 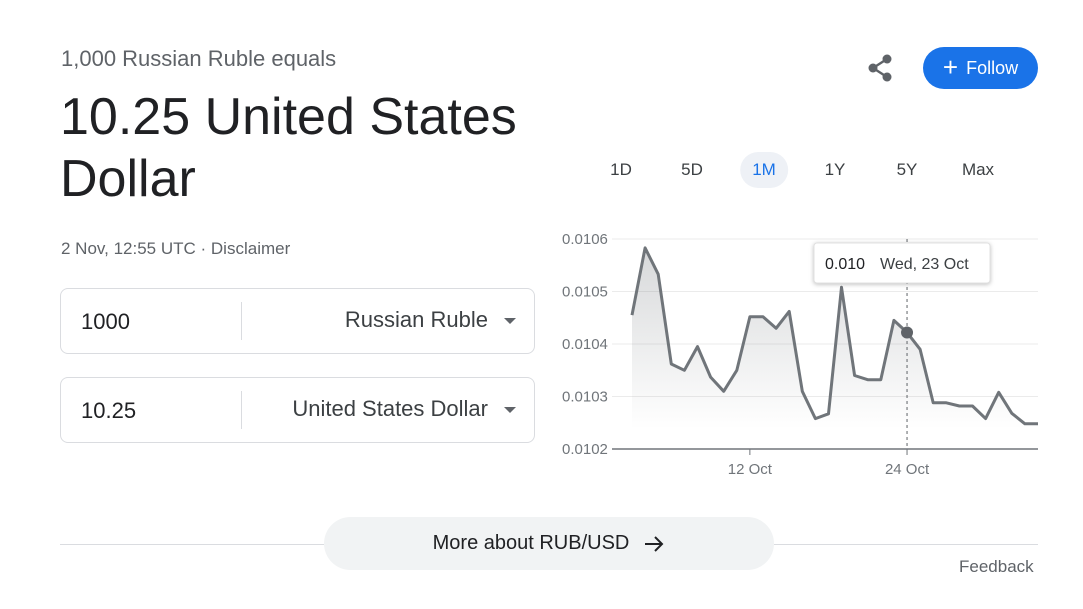 What do you see at coordinates (585, 397) in the screenshot?
I see `y-tick-label: 0.0103` at bounding box center [585, 397].